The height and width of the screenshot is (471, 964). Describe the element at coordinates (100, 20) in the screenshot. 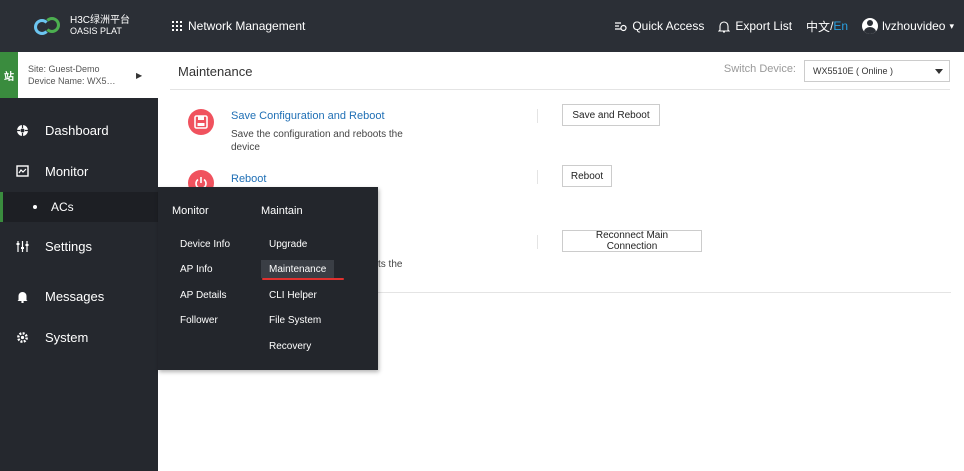

I see `logo-title: H3C绿洲平台` at that location.